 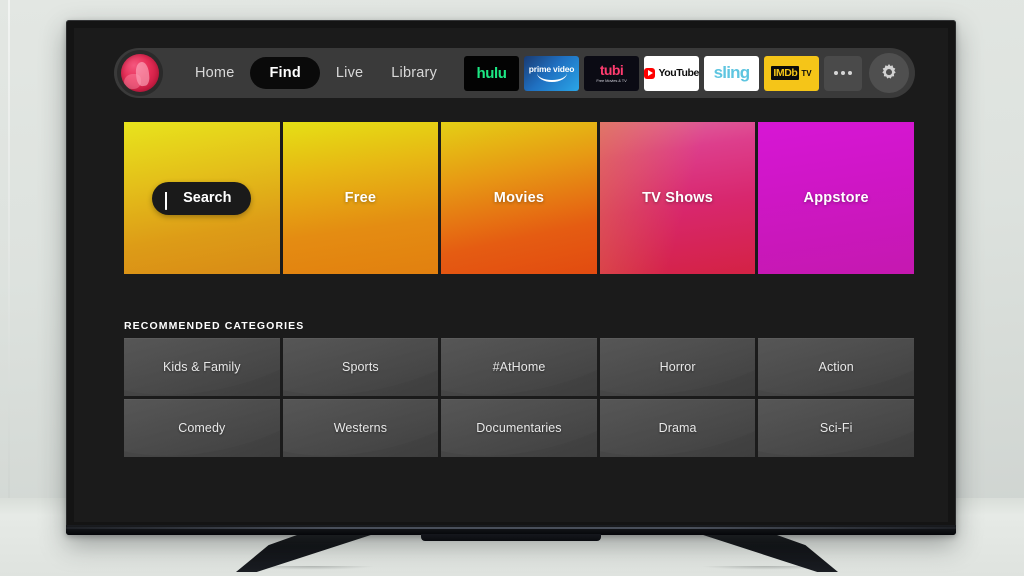 I want to click on hero-tile-label: Appstore, so click(x=836, y=198).